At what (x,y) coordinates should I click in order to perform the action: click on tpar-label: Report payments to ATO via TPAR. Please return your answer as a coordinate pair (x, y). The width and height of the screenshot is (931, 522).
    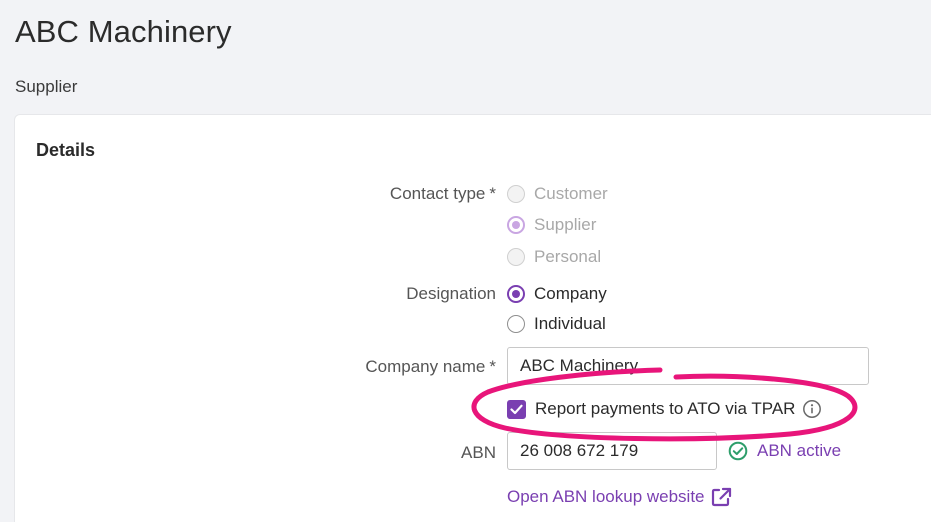
    Looking at the image, I should click on (665, 408).